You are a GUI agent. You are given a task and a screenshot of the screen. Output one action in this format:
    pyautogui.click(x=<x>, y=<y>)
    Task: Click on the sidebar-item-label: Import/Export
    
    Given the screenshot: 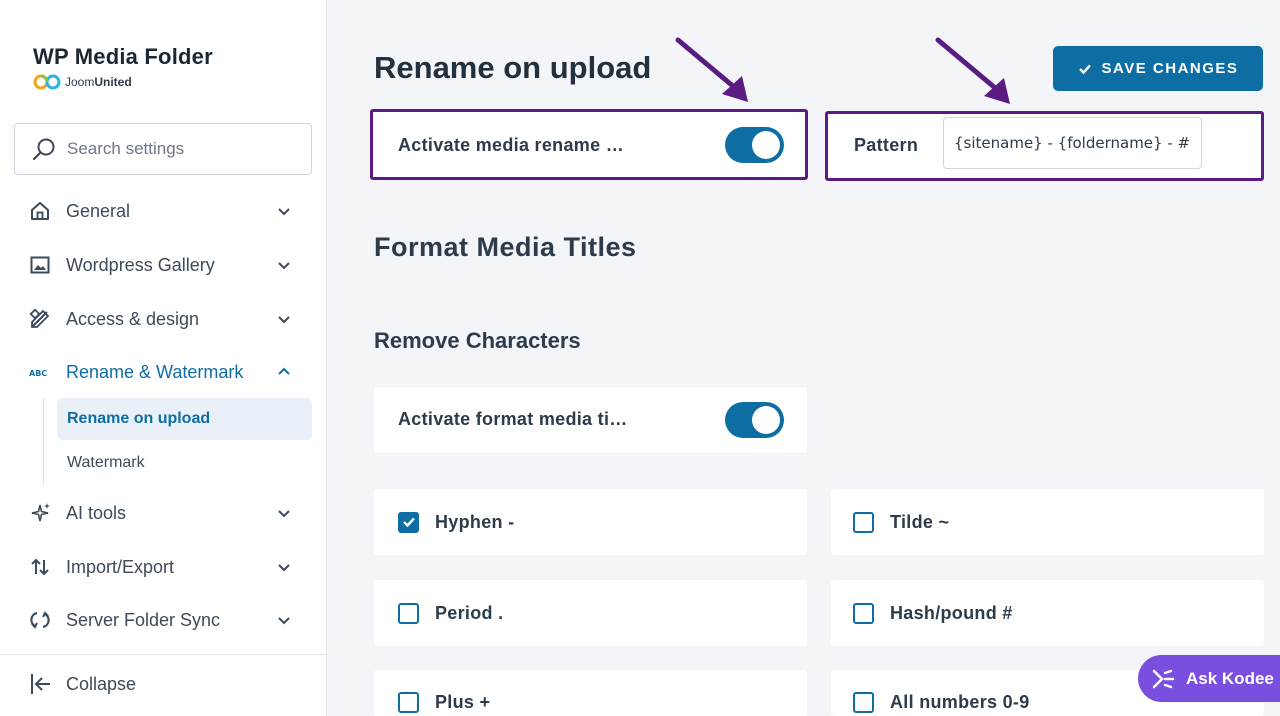 What is the action you would take?
    pyautogui.click(x=120, y=566)
    